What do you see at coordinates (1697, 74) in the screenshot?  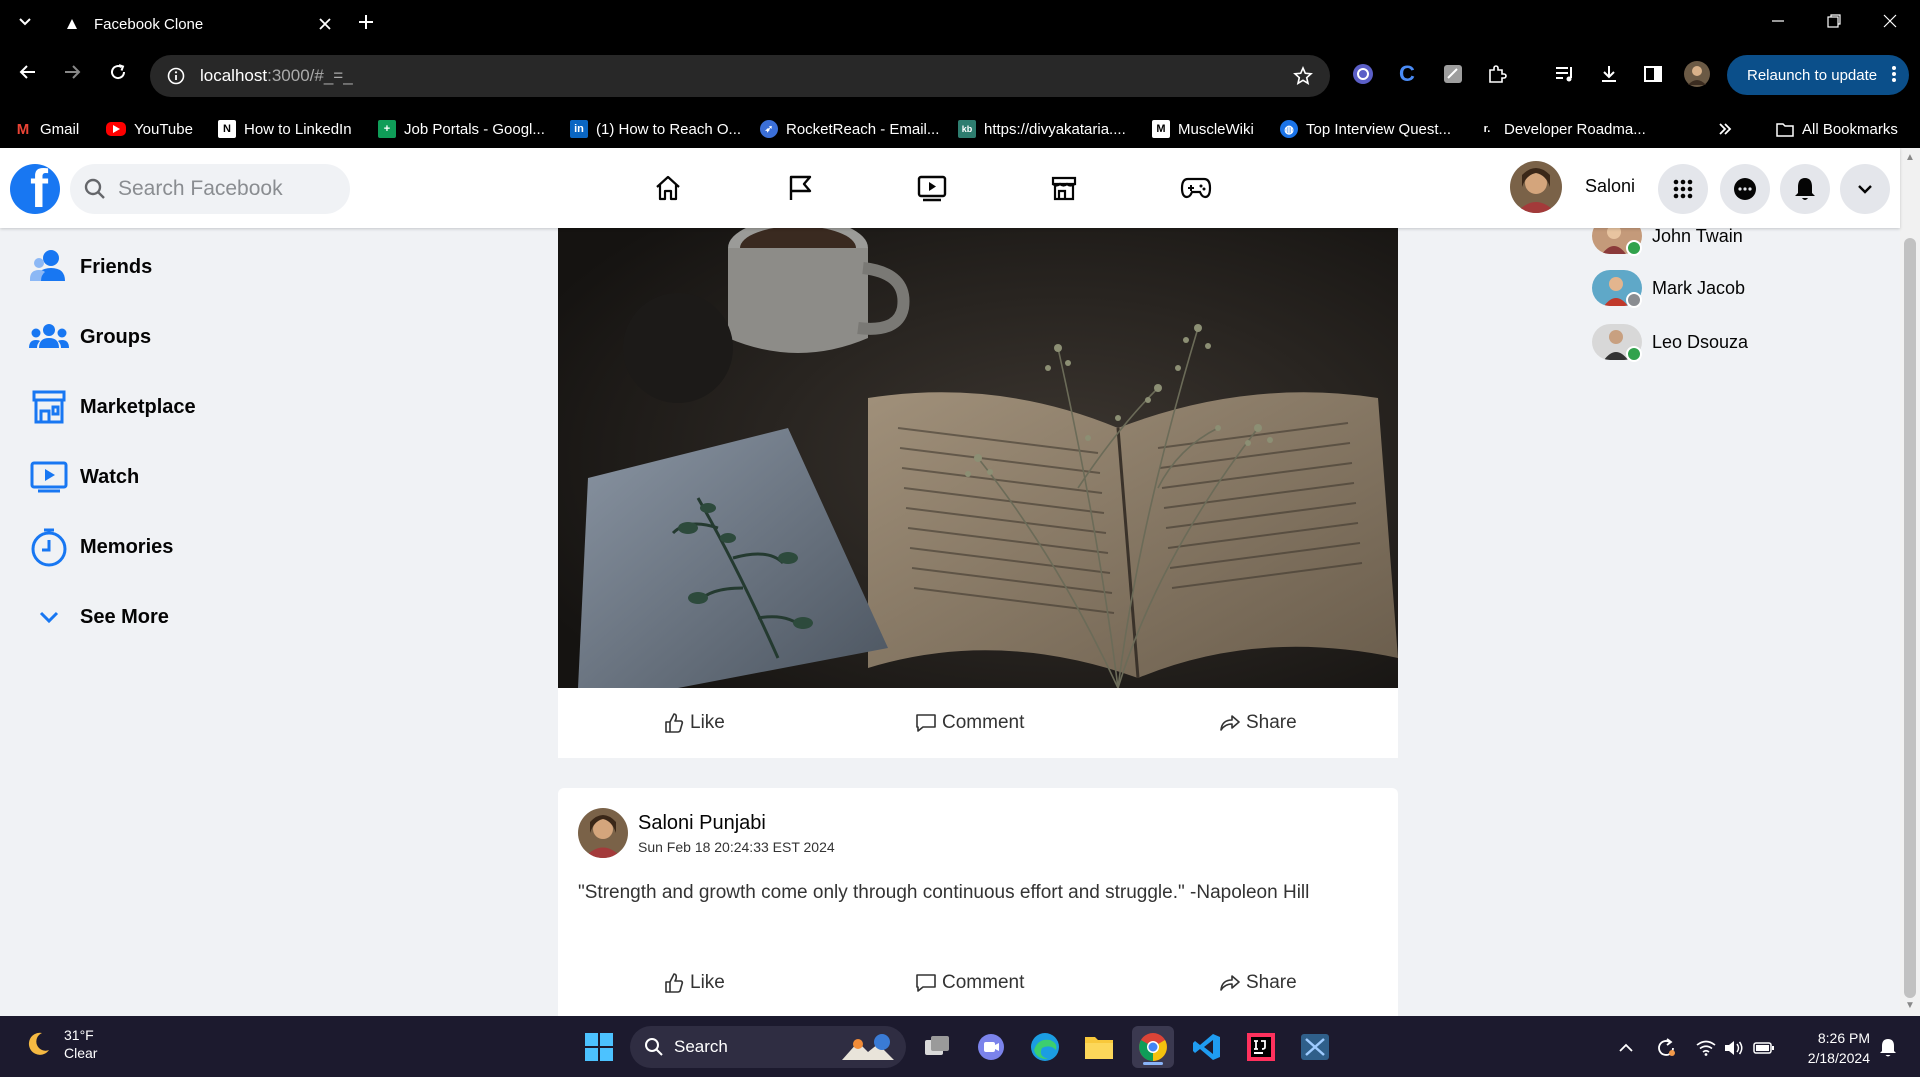 I see `profile-avatar-icon` at bounding box center [1697, 74].